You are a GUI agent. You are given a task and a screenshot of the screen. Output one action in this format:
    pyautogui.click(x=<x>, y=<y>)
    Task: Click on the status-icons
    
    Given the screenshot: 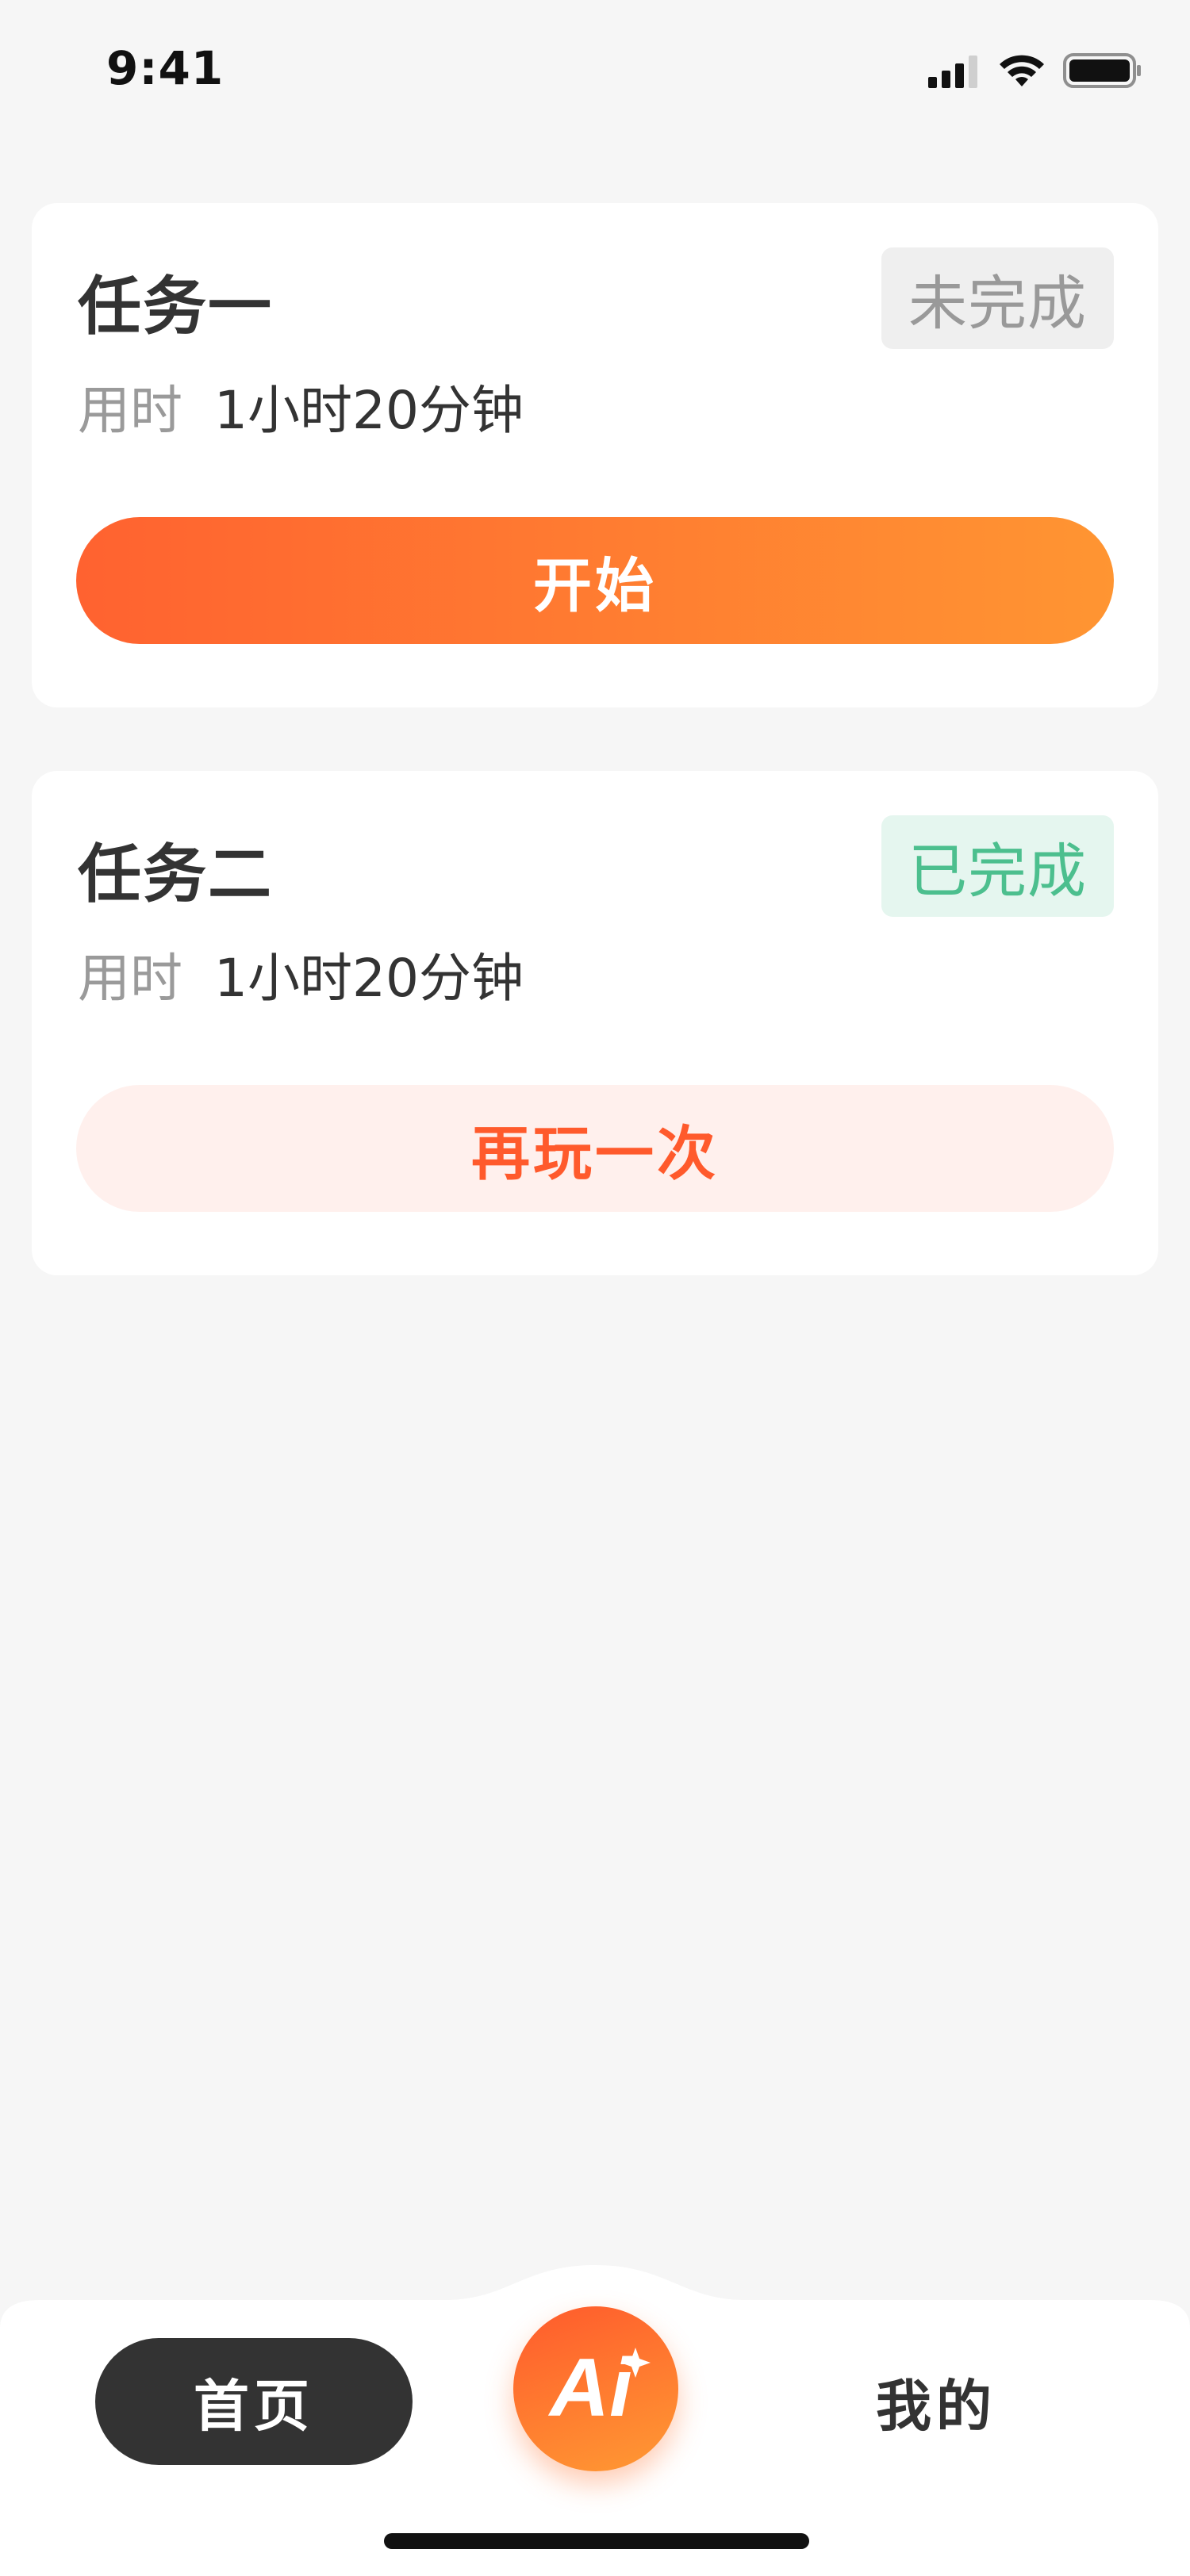 What is the action you would take?
    pyautogui.click(x=1035, y=72)
    